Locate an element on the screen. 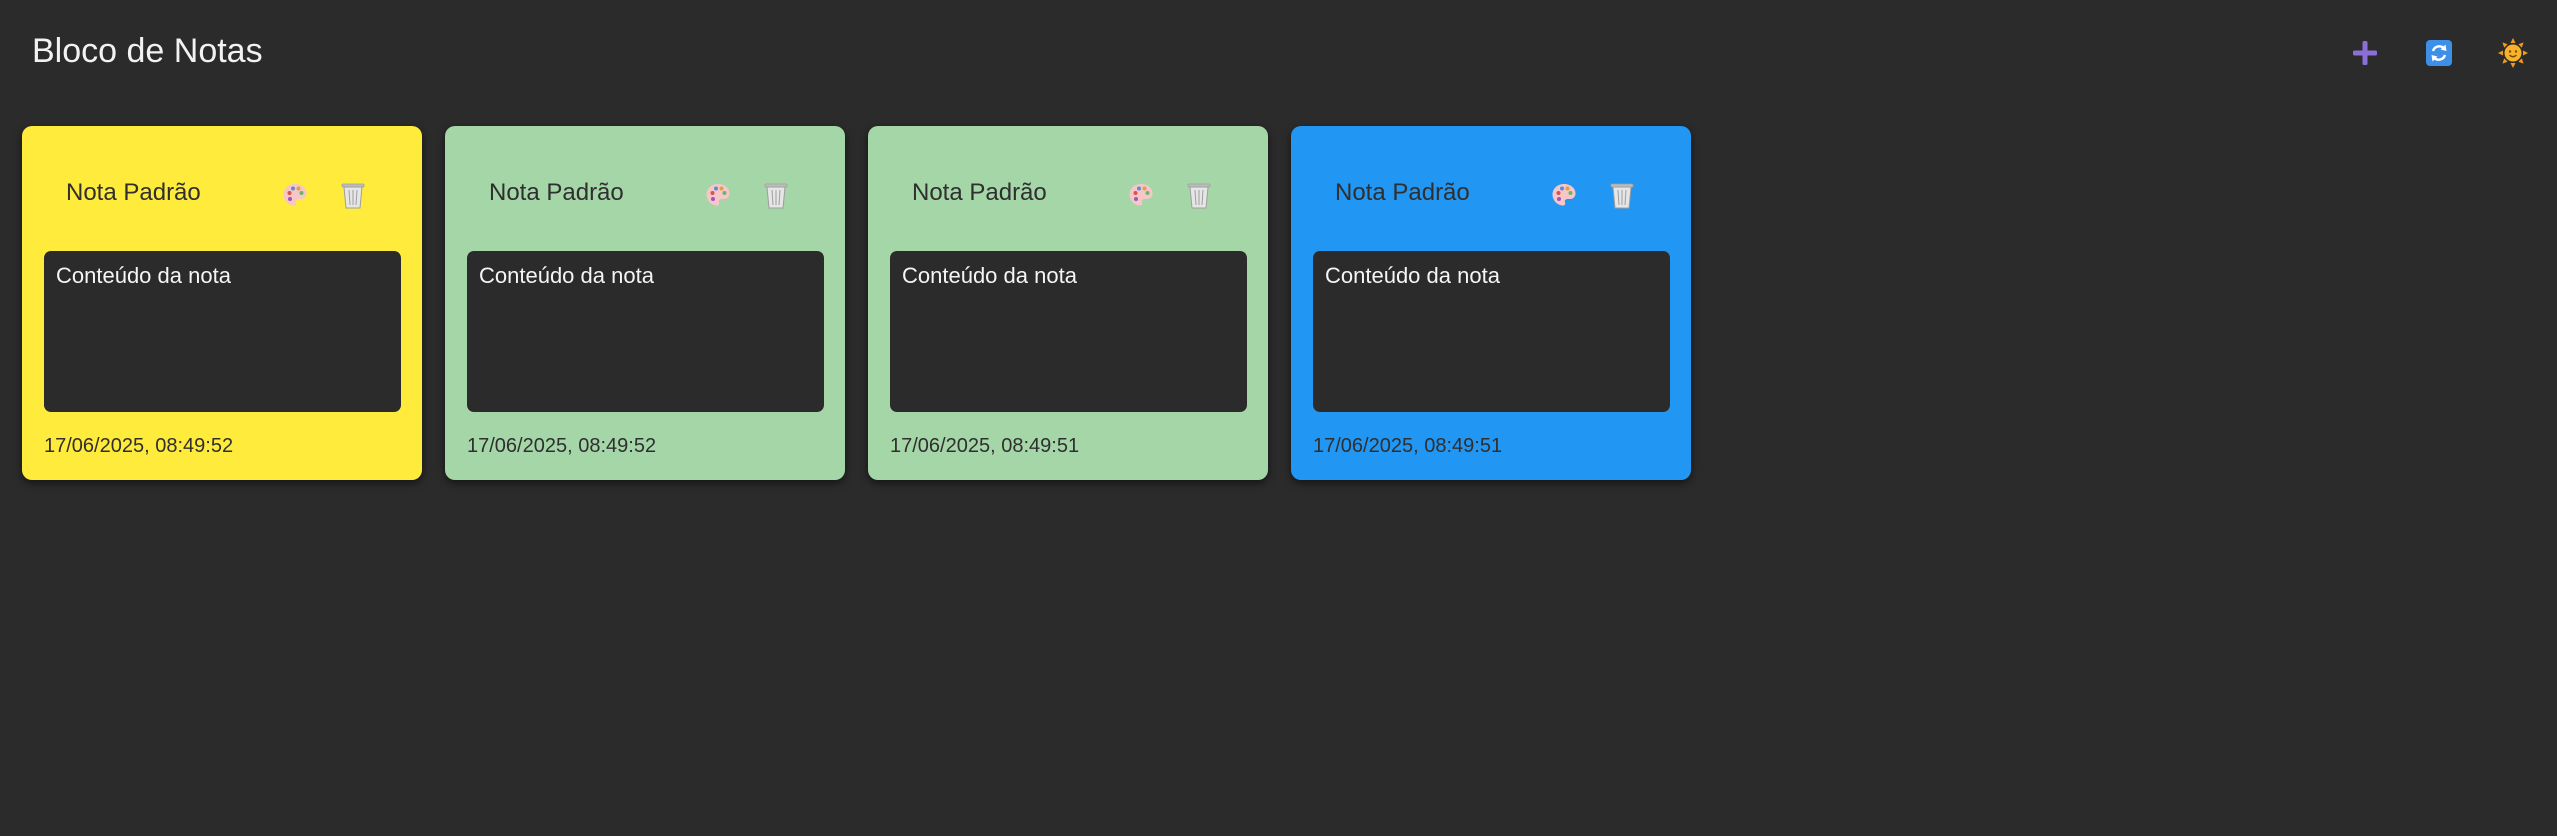 The height and width of the screenshot is (836, 2557). plus-icon is located at coordinates (2365, 53).